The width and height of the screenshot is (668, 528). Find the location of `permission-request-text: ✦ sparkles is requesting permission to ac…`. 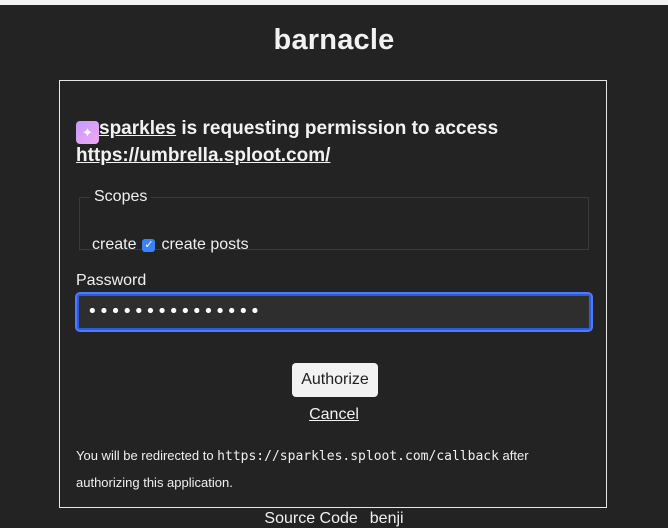

permission-request-text: ✦ sparkles is requesting permission to ac… is located at coordinates (326, 142).